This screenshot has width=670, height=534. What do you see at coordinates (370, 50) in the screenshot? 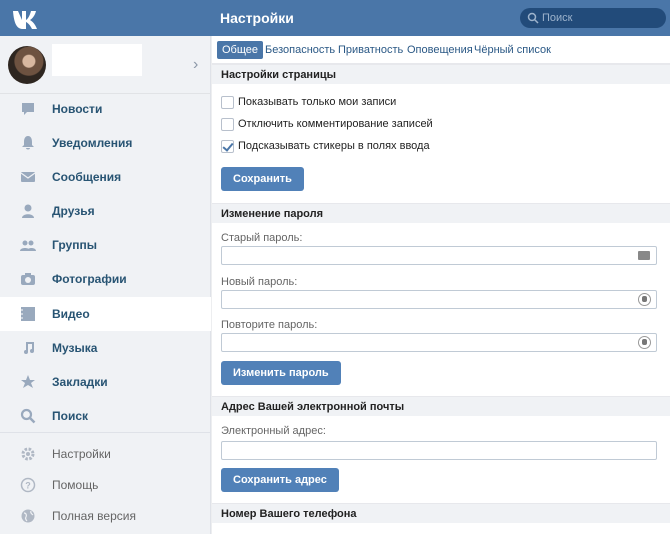
I see `tab-privacy: Приватность` at bounding box center [370, 50].